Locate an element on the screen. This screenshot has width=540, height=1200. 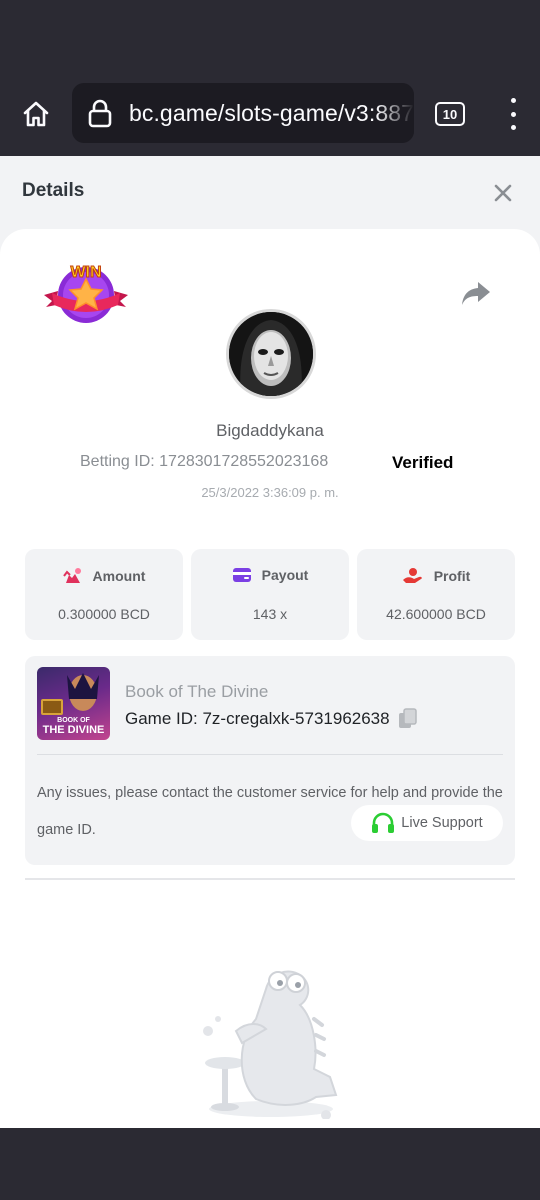
game-id-row: Game ID: 7z-cregalxk-5731962638 is located at coordinates (271, 719).